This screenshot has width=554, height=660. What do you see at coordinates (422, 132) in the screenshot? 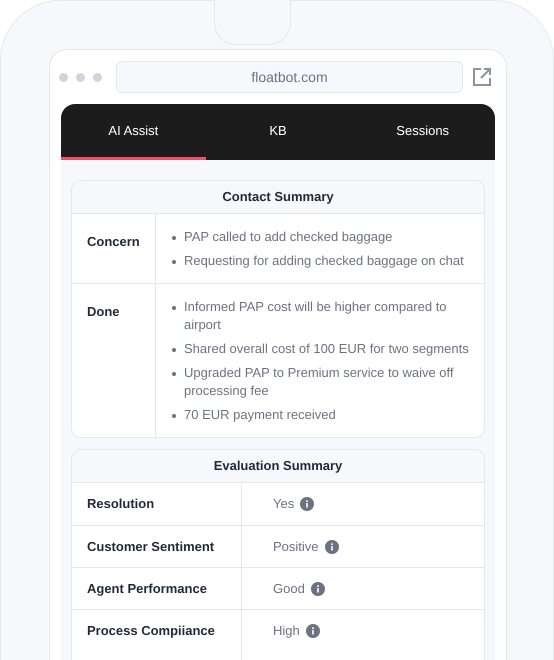
I see `tab: Sessions` at bounding box center [422, 132].